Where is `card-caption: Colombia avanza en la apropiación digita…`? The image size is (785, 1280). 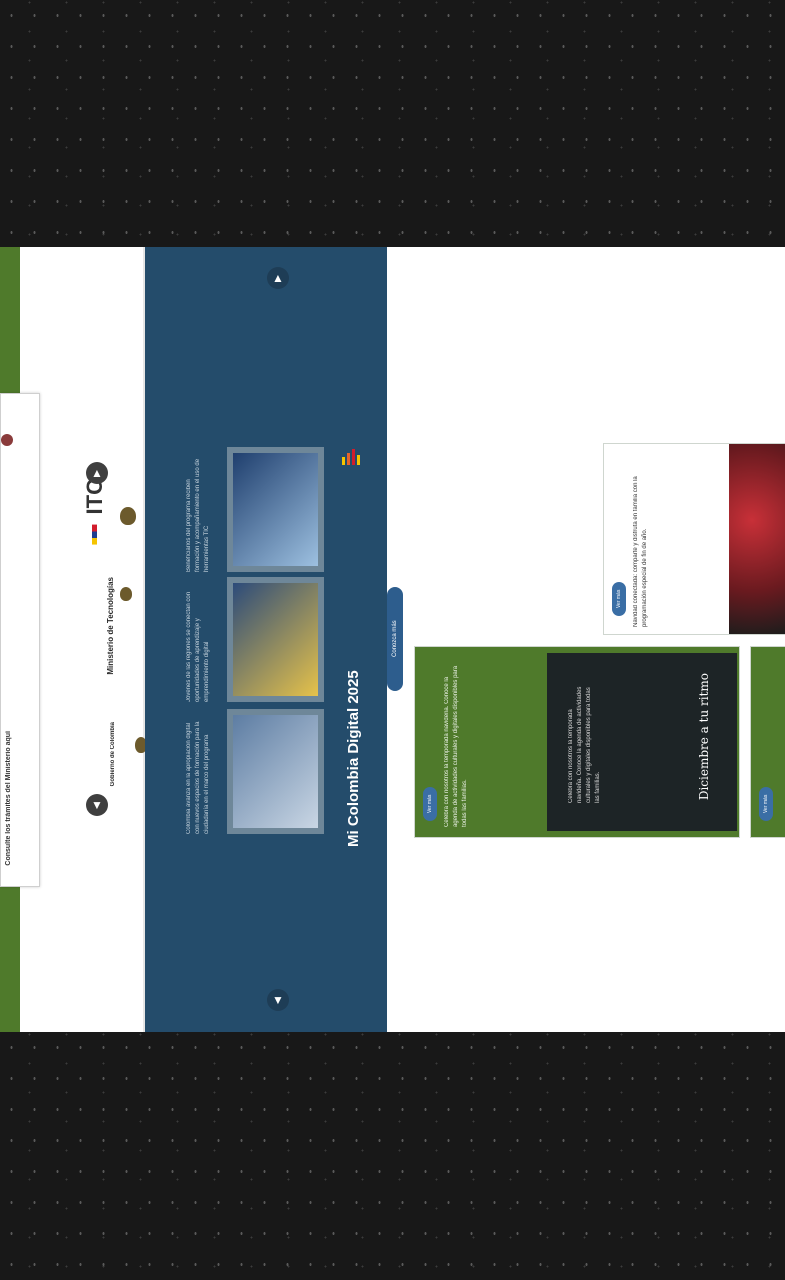 card-caption: Colombia avanza en la apropiación digita… is located at coordinates (198, 777).